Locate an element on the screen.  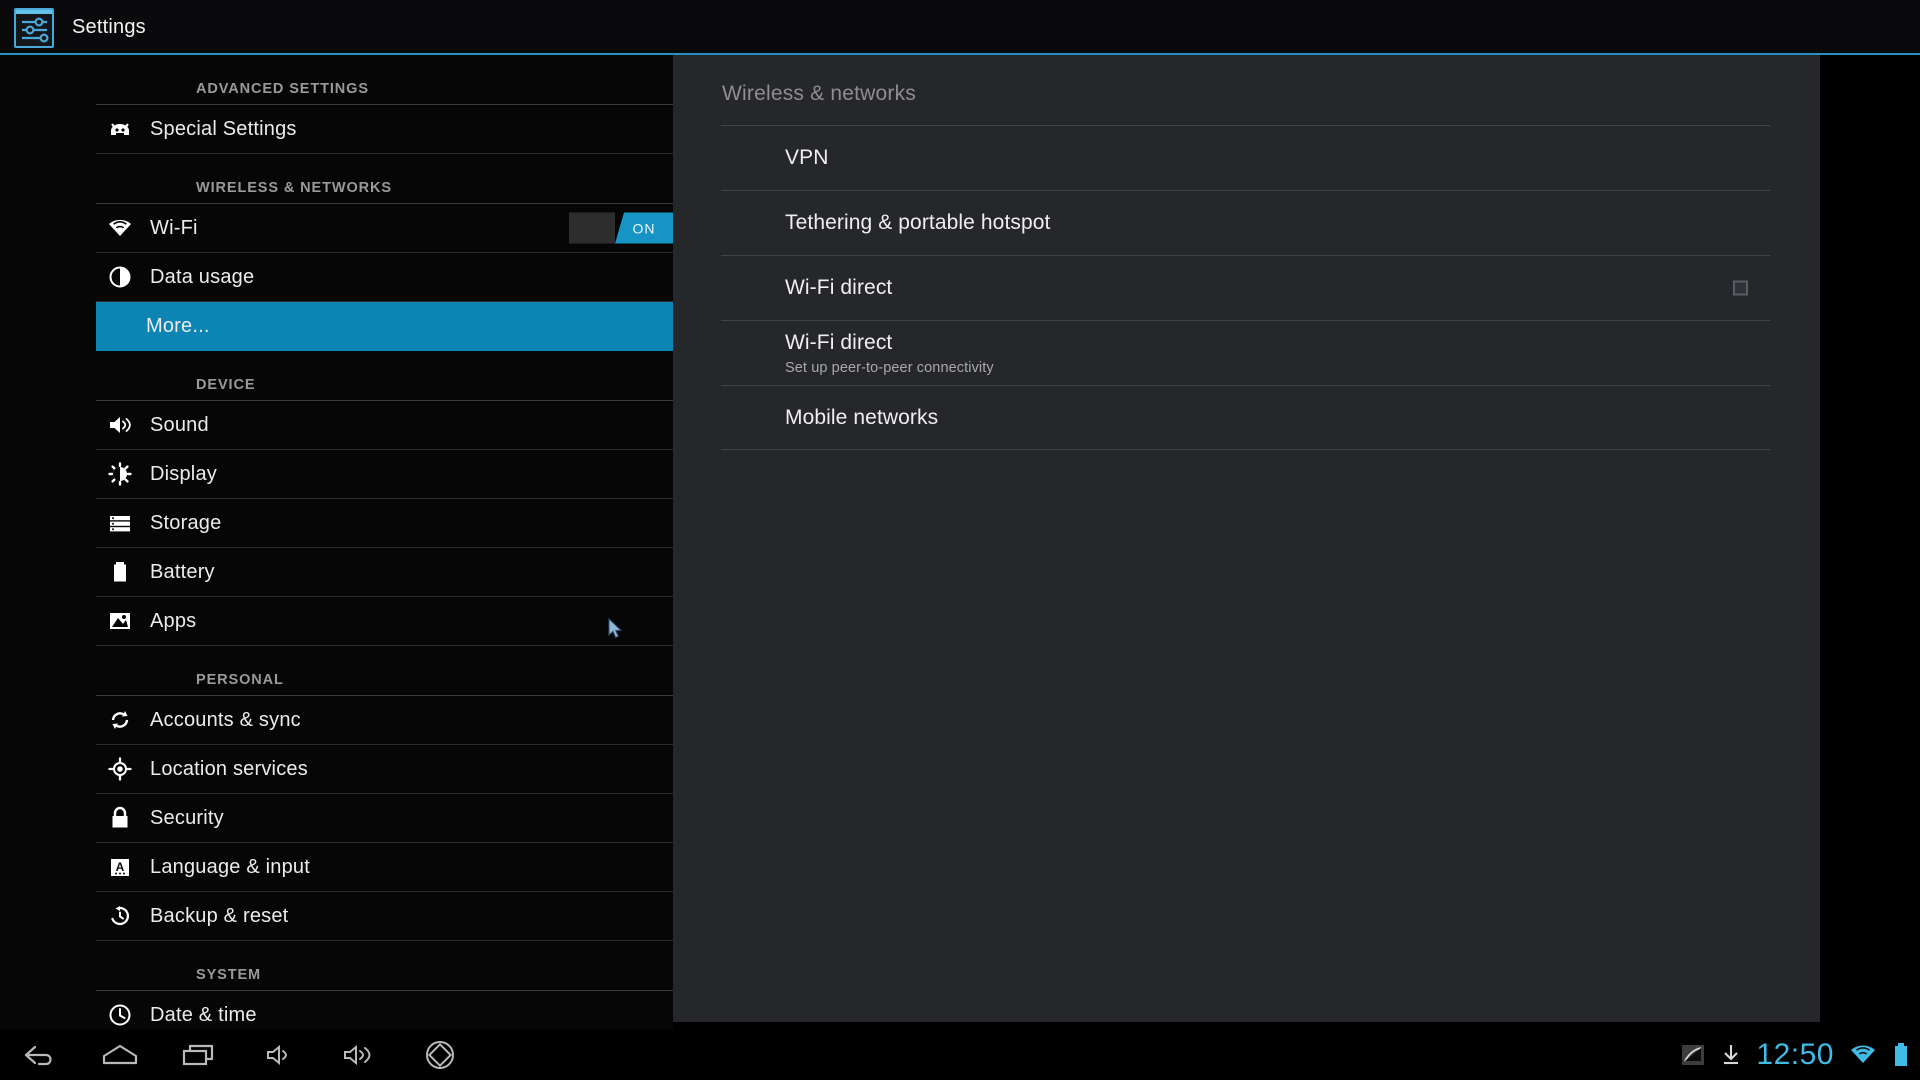
lock-icon is located at coordinates (120, 818).